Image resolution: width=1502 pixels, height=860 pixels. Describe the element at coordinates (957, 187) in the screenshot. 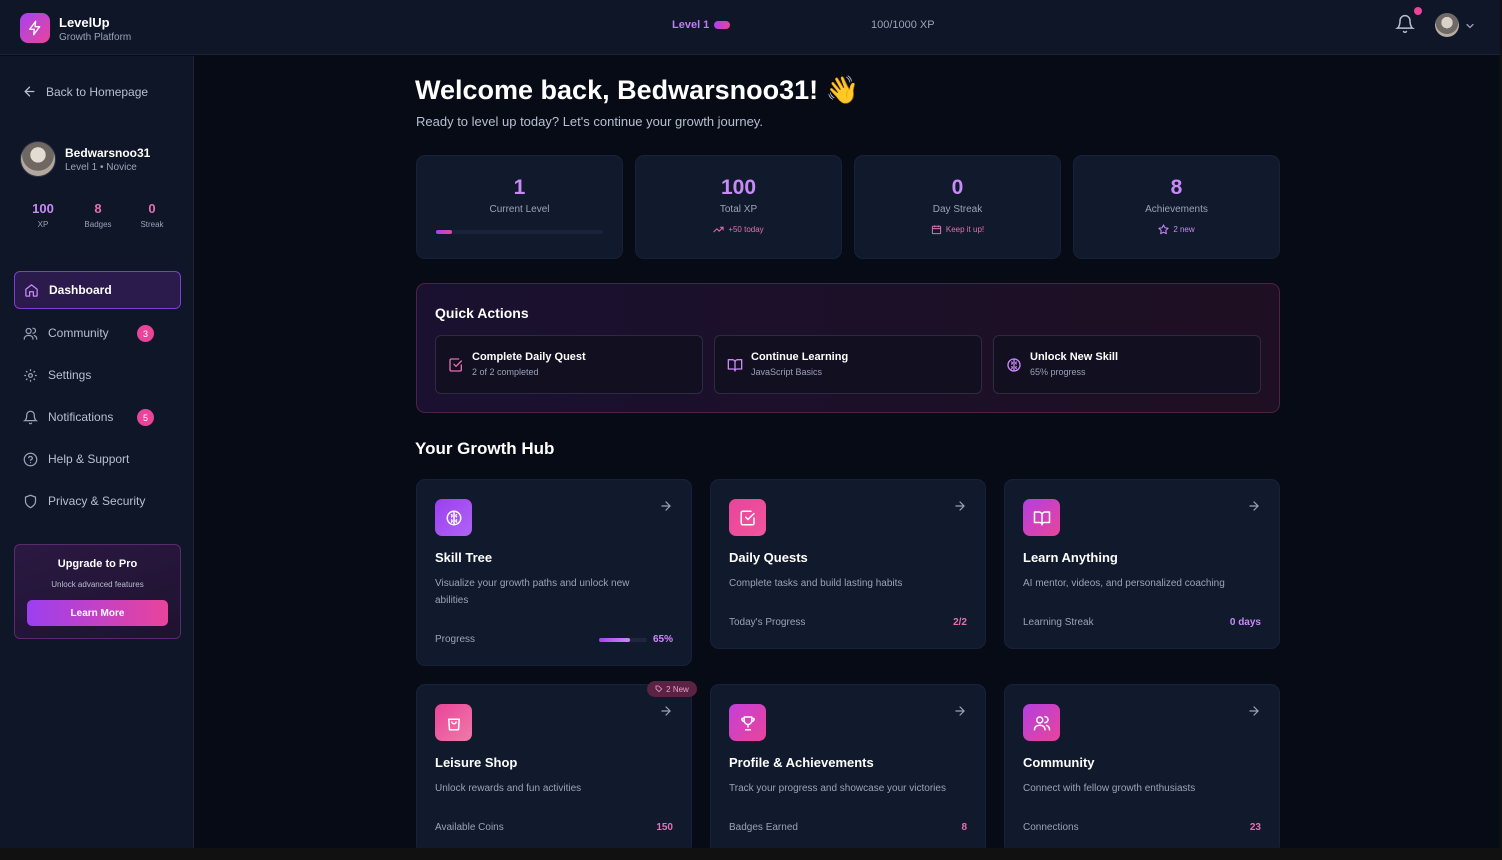

I see `stat-card-value: 0` at that location.